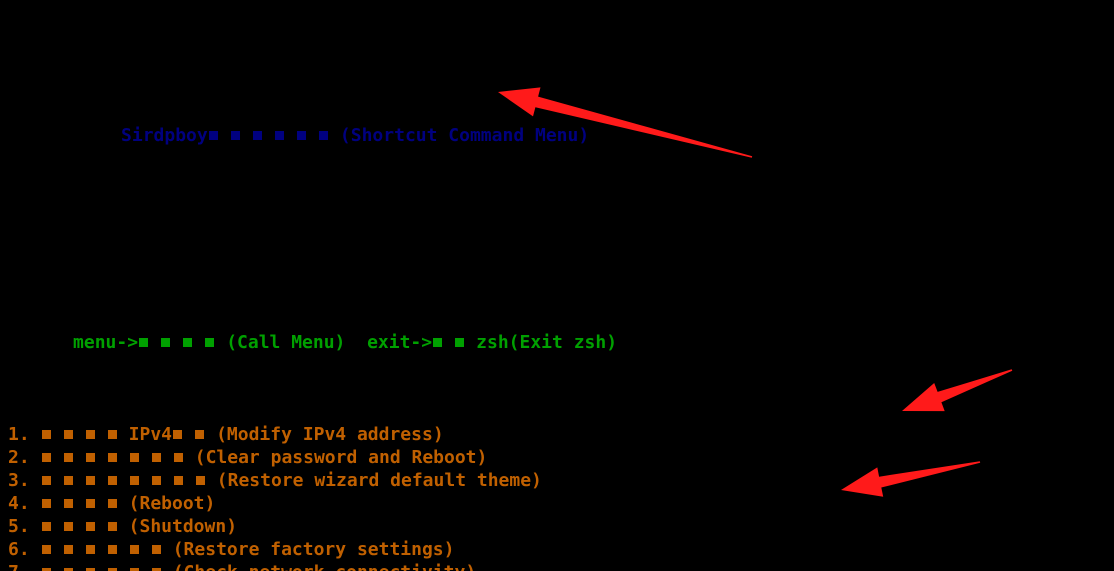 This screenshot has height=571, width=1114. What do you see at coordinates (341, 457) in the screenshot?
I see `menu-item-label: (Clear password and Reboot)` at bounding box center [341, 457].